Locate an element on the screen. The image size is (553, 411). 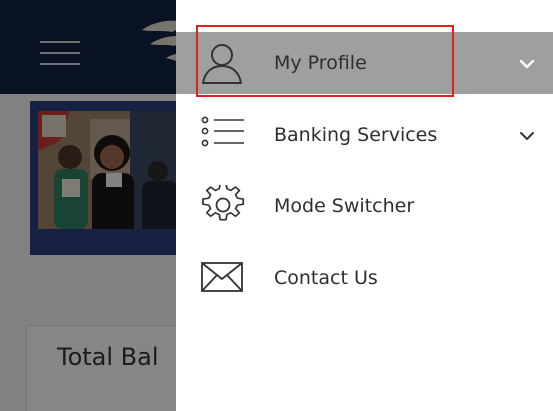
menu-item-contact-us: Contact Us is located at coordinates (364, 278).